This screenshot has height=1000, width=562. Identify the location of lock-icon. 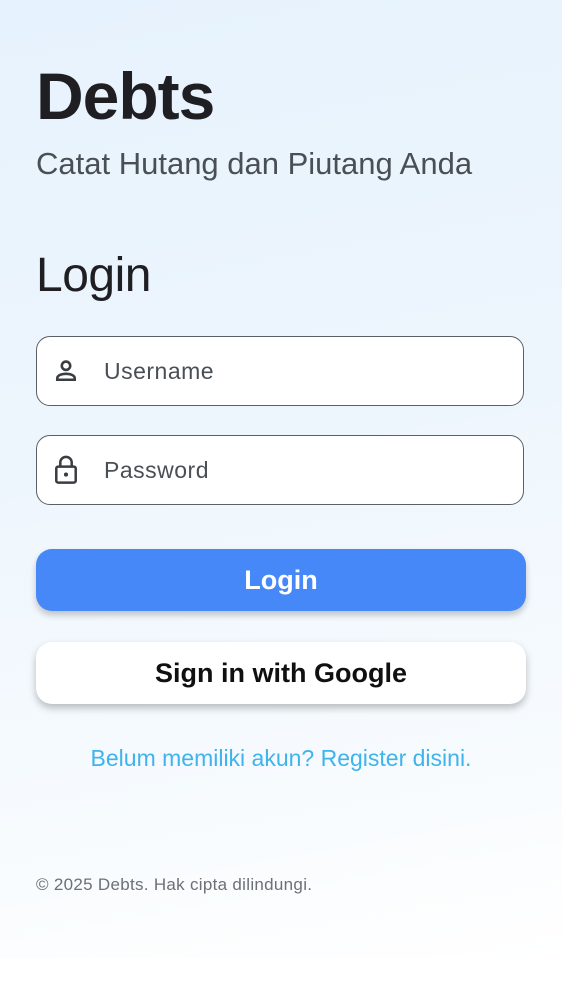
(66, 470).